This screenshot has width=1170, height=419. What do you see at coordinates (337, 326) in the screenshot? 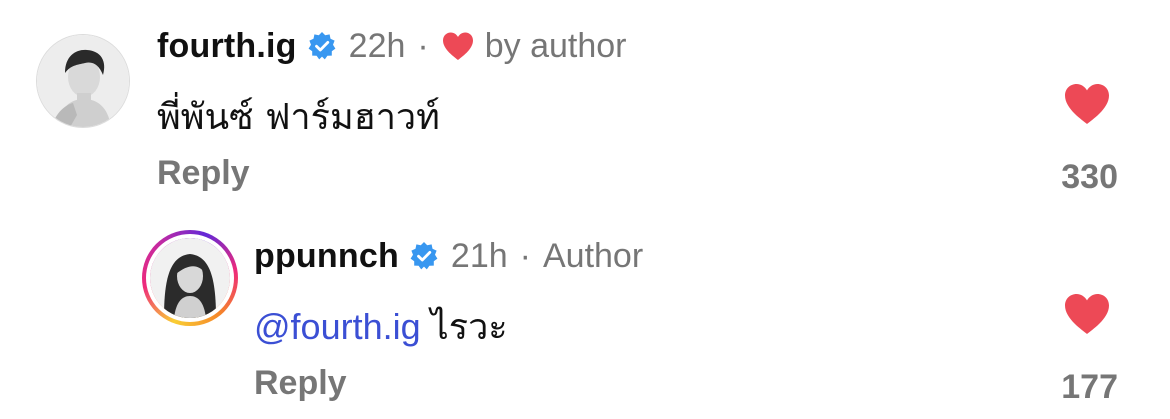
I see `mention-link: @fourth.ig` at bounding box center [337, 326].